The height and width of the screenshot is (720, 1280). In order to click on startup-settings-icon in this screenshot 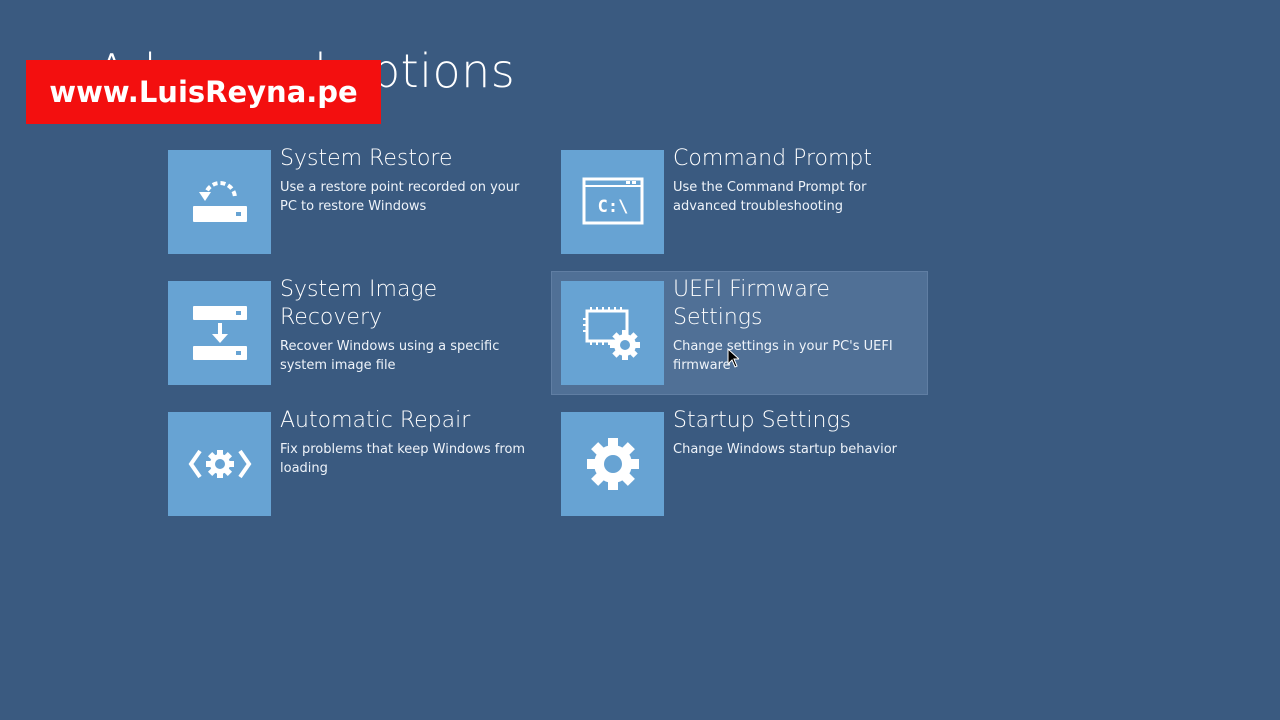, I will do `click(612, 464)`.